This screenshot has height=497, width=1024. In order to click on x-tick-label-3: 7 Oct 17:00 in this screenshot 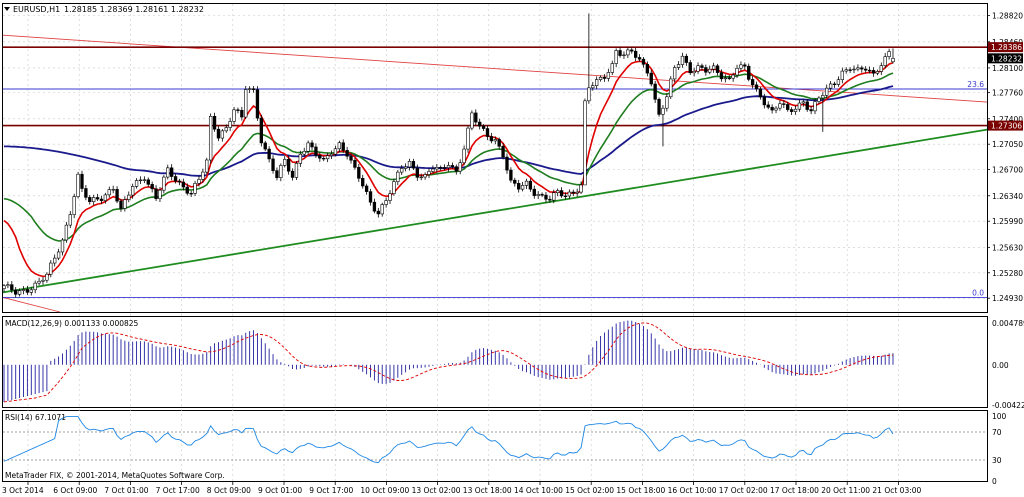, I will do `click(178, 490)`.